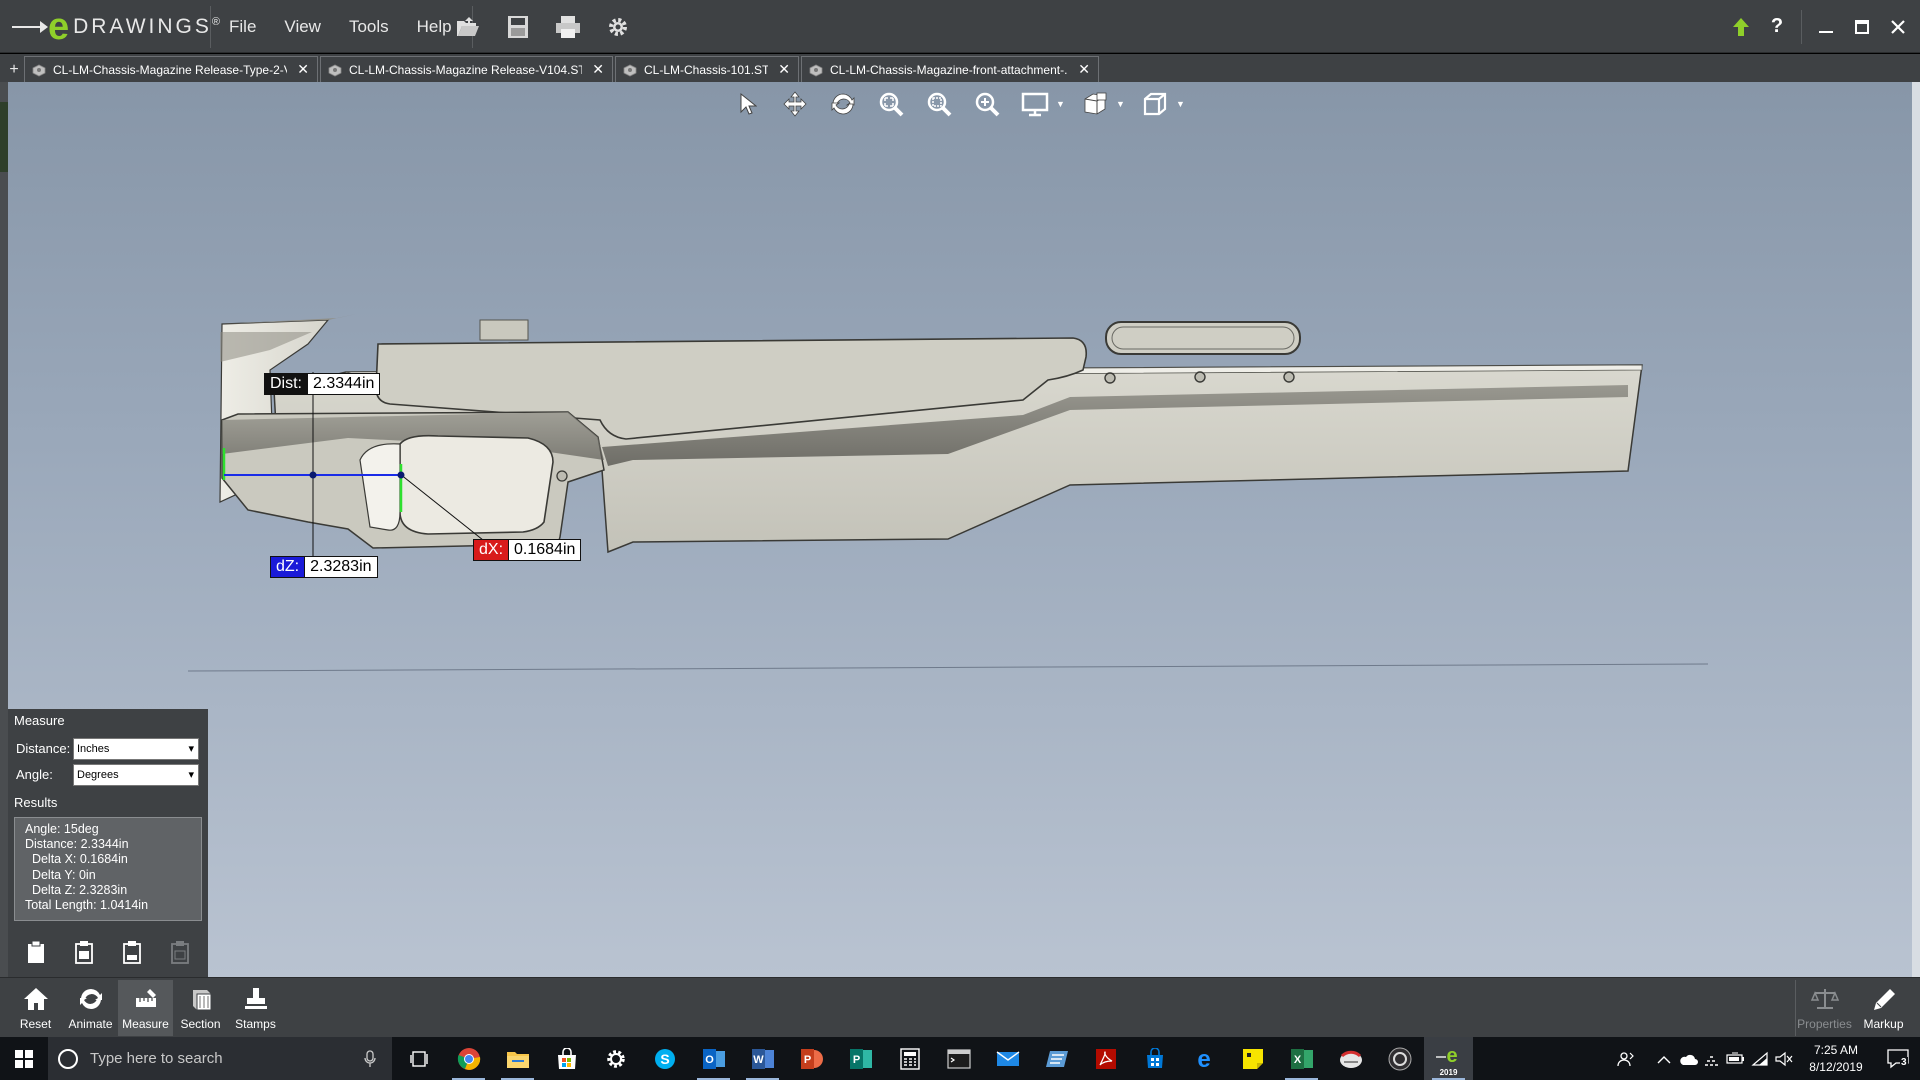 This screenshot has height=1080, width=1920. Describe the element at coordinates (1760, 1058) in the screenshot. I see `wifi-icon` at that location.